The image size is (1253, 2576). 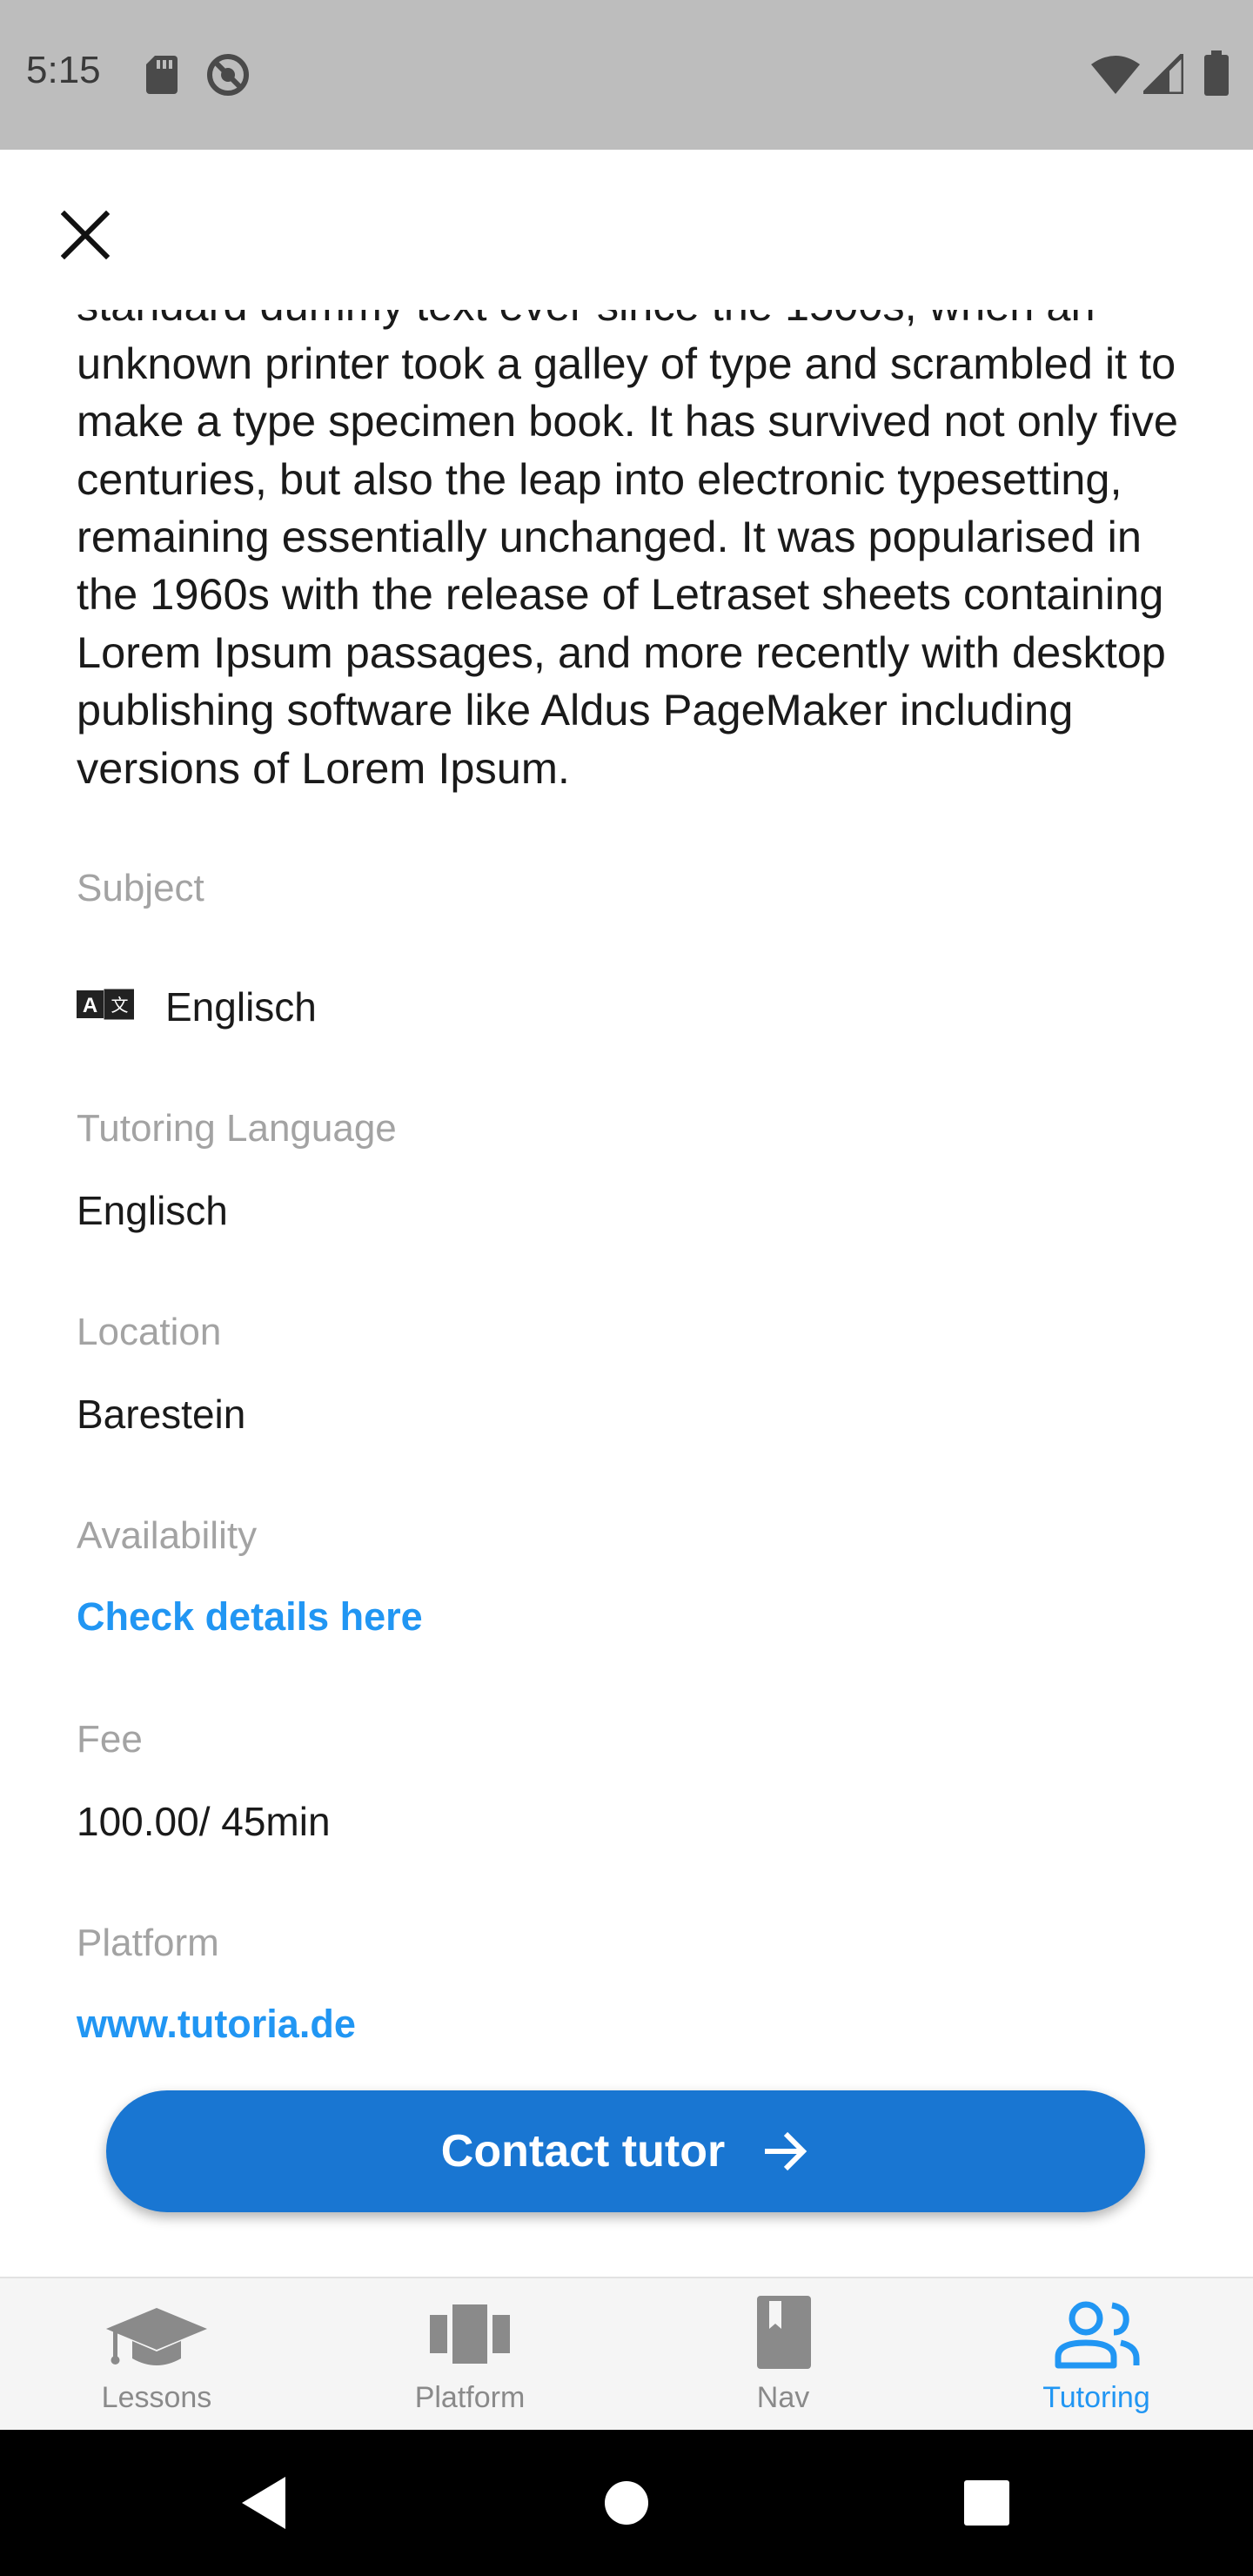 I want to click on location-value: Barestein, so click(x=161, y=1414).